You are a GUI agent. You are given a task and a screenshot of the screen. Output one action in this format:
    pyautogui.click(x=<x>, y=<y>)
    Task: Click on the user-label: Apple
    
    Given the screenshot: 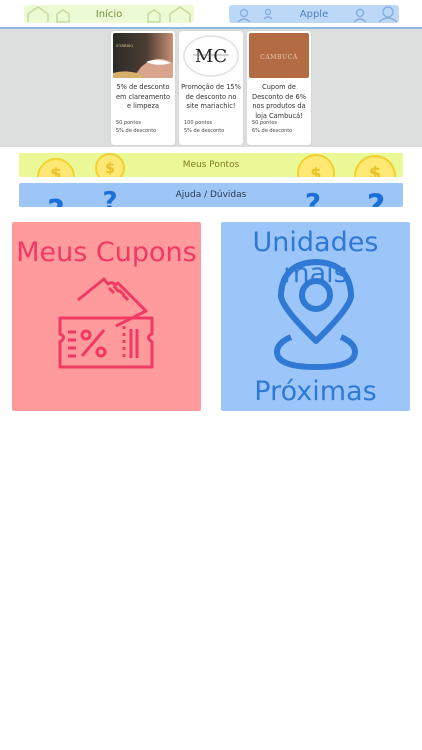 What is the action you would take?
    pyautogui.click(x=314, y=14)
    